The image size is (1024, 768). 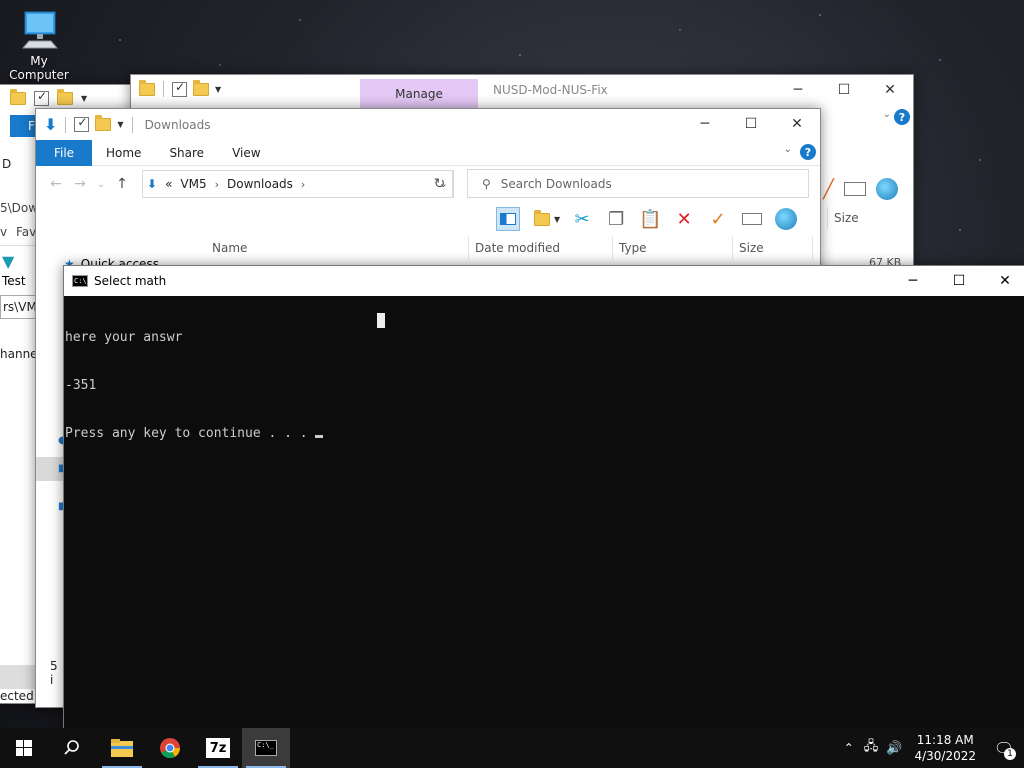 I want to click on address-fragment: 5\Dow, so click(x=19, y=208).